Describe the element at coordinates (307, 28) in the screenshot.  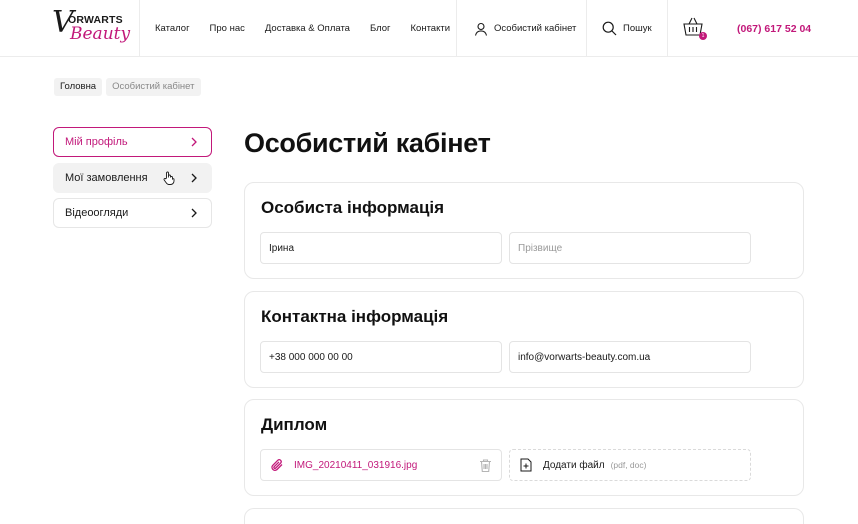
I see `nav-delivery: Доставка & Оплата` at that location.